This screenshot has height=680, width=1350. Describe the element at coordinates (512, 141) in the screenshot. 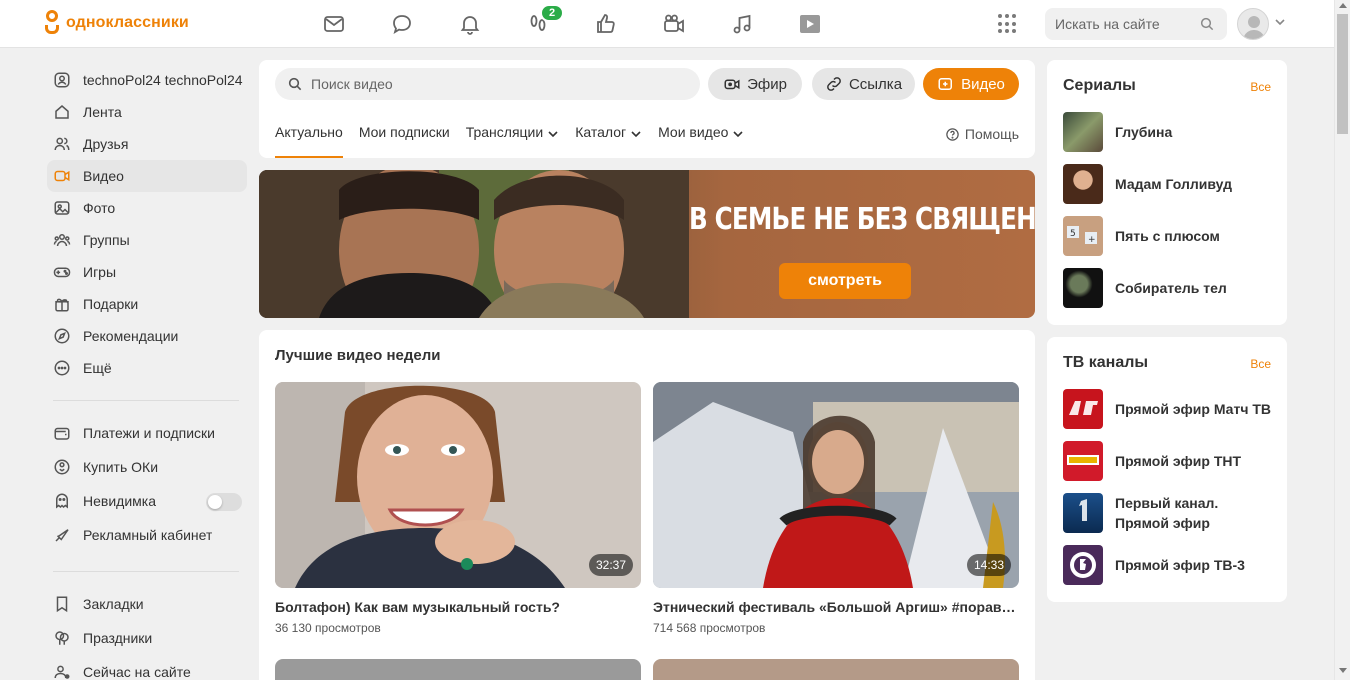

I see `tab-streams: Трансляции` at that location.